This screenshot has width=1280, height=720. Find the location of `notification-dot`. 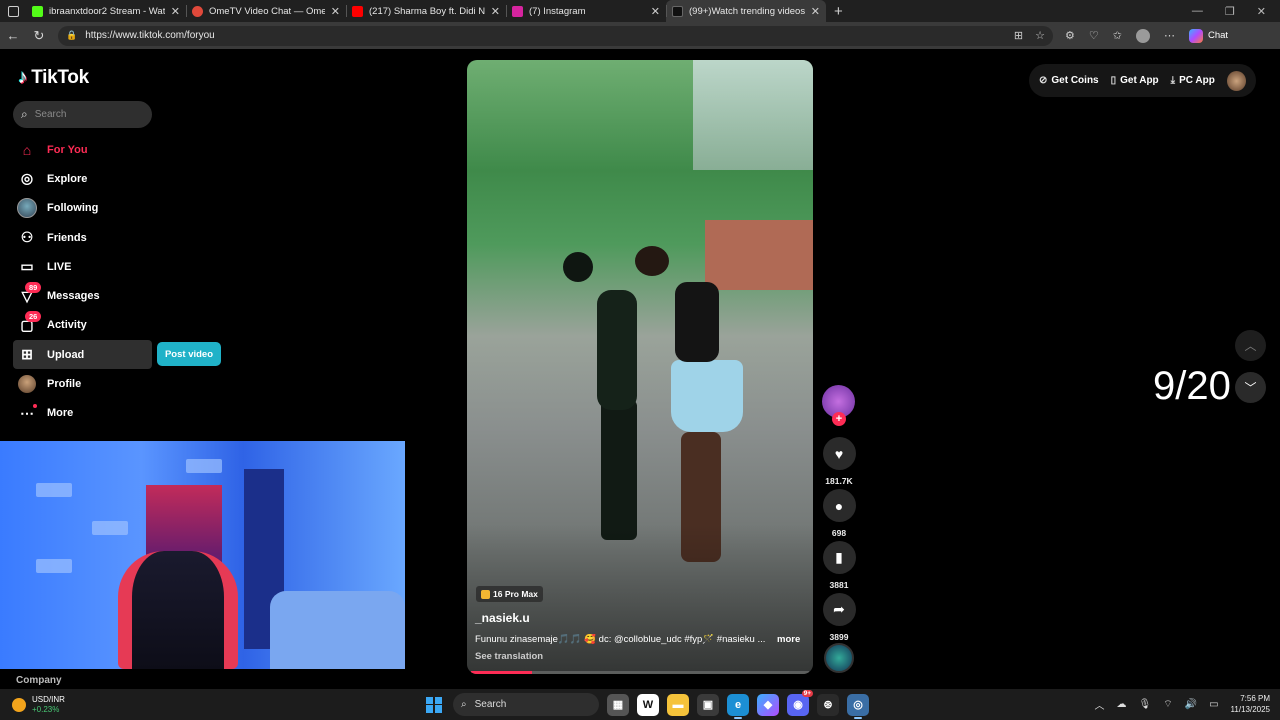

notification-dot is located at coordinates (35, 406).